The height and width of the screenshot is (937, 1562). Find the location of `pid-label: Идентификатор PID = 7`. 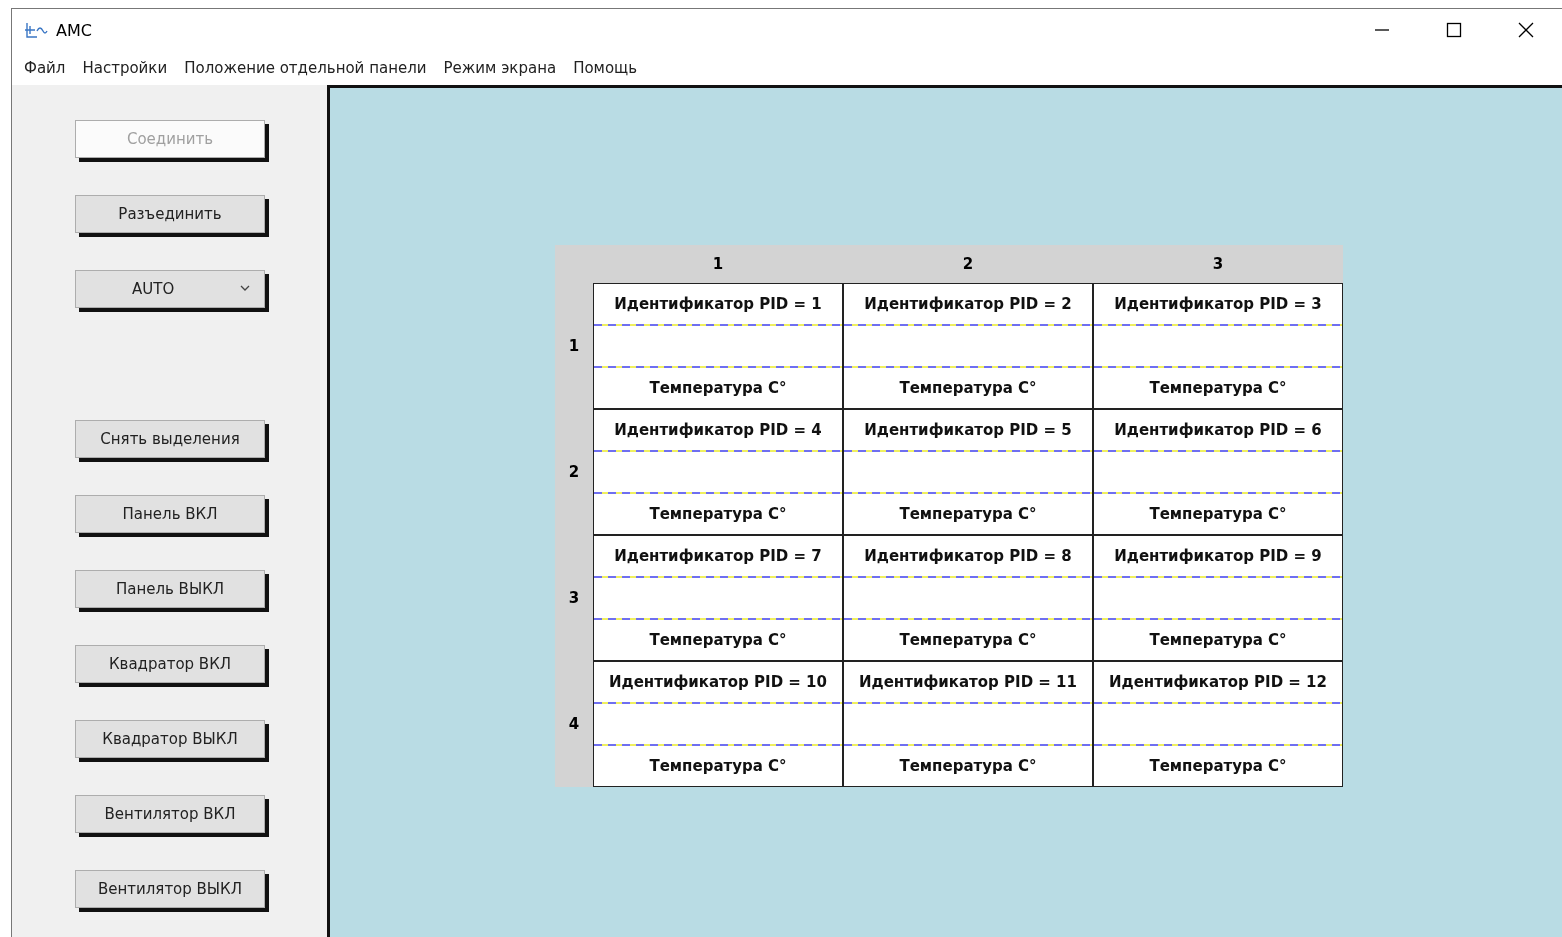

pid-label: Идентификатор PID = 7 is located at coordinates (718, 556).